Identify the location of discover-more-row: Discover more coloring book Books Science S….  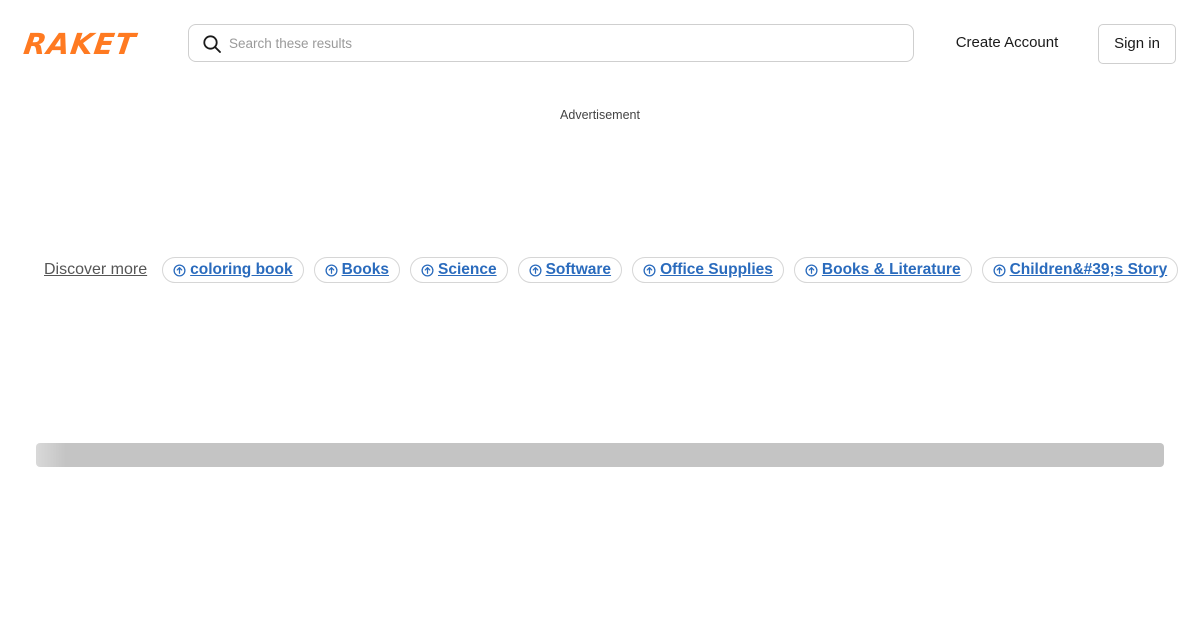
(616, 270).